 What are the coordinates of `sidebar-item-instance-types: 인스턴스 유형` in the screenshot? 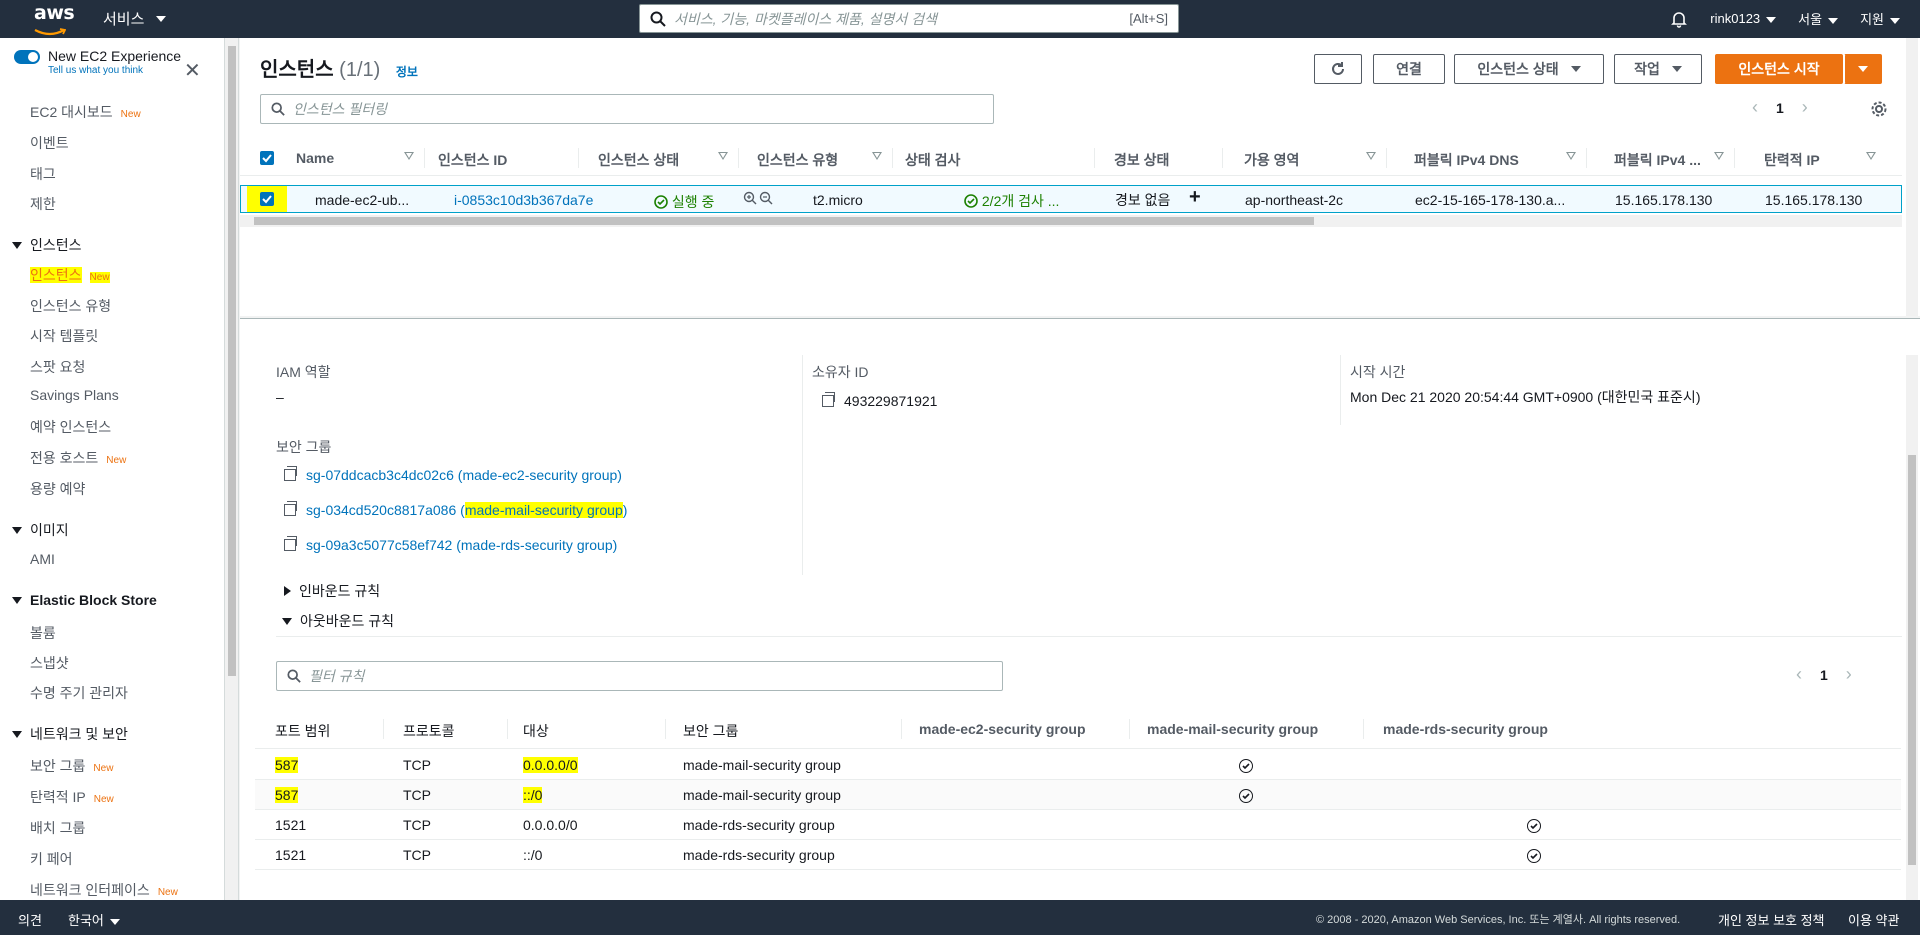 It's located at (70, 306).